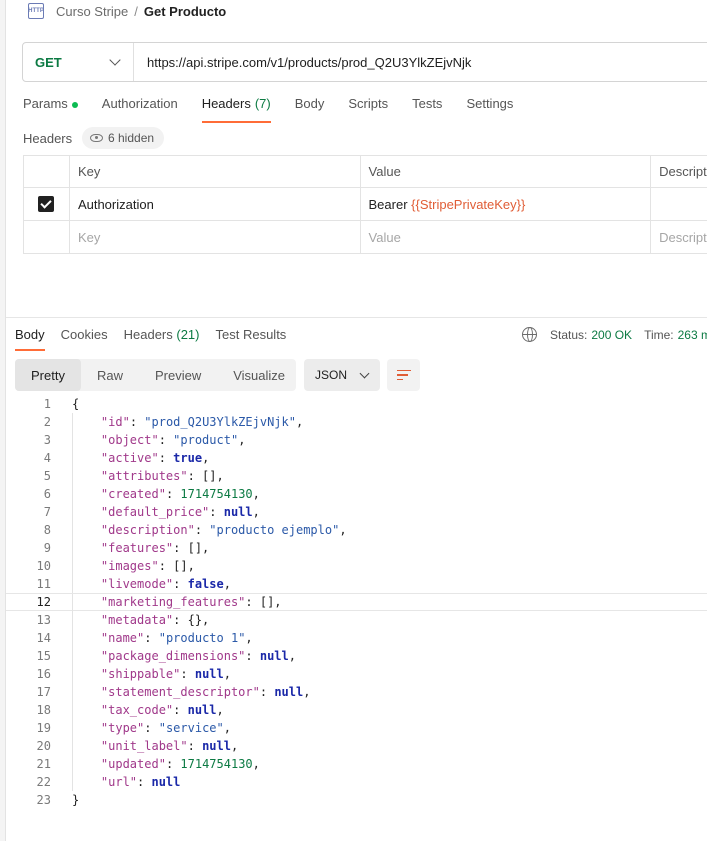  I want to click on request-name: Get Producto, so click(185, 11).